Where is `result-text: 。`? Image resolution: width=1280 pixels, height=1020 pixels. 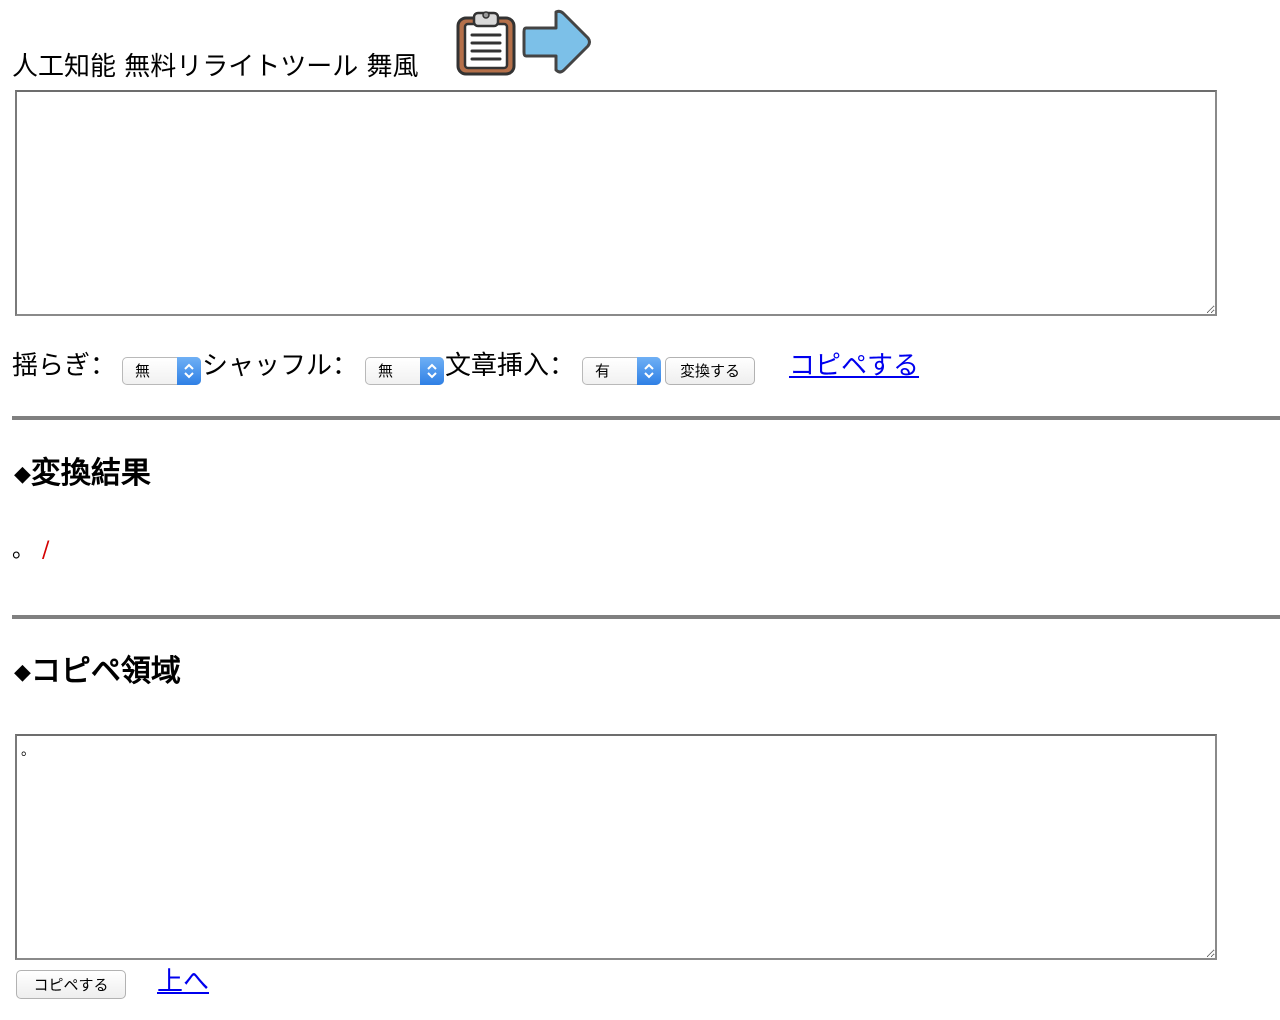 result-text: 。 is located at coordinates (23, 550).